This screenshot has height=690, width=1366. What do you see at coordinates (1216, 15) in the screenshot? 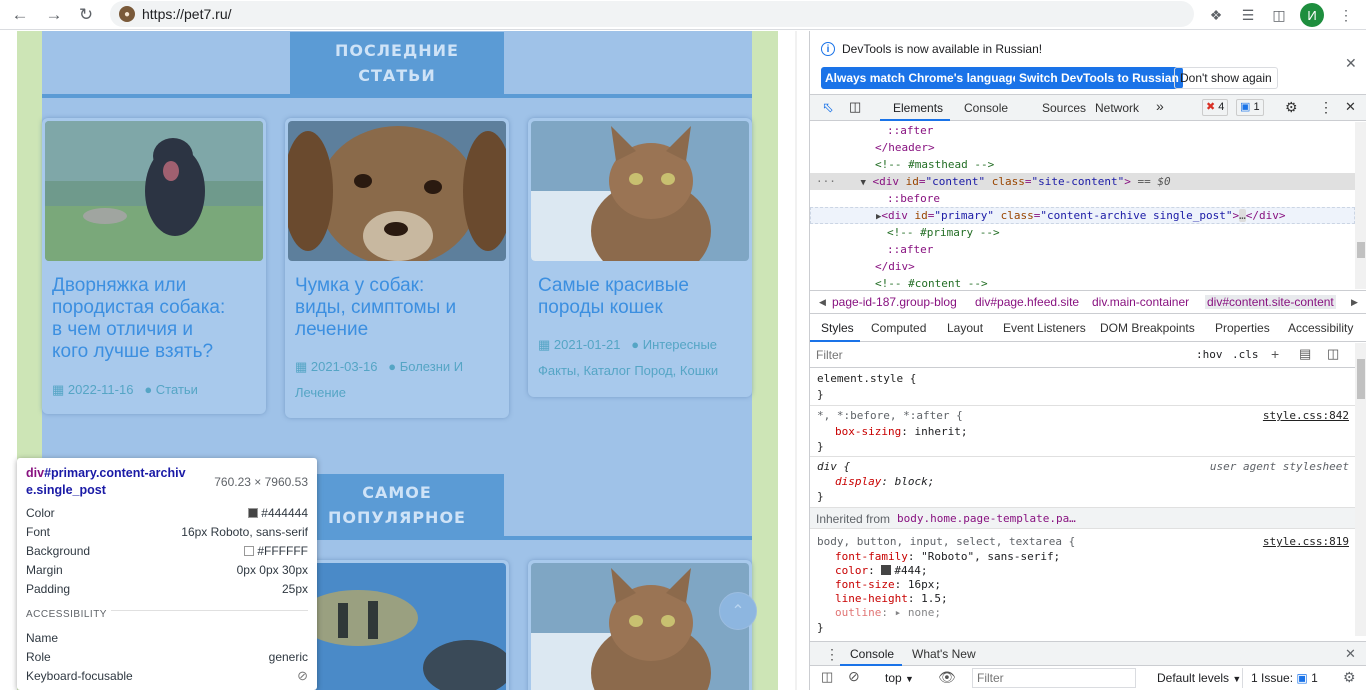
I see `extensions-puzzle-icon: ❖` at bounding box center [1216, 15].